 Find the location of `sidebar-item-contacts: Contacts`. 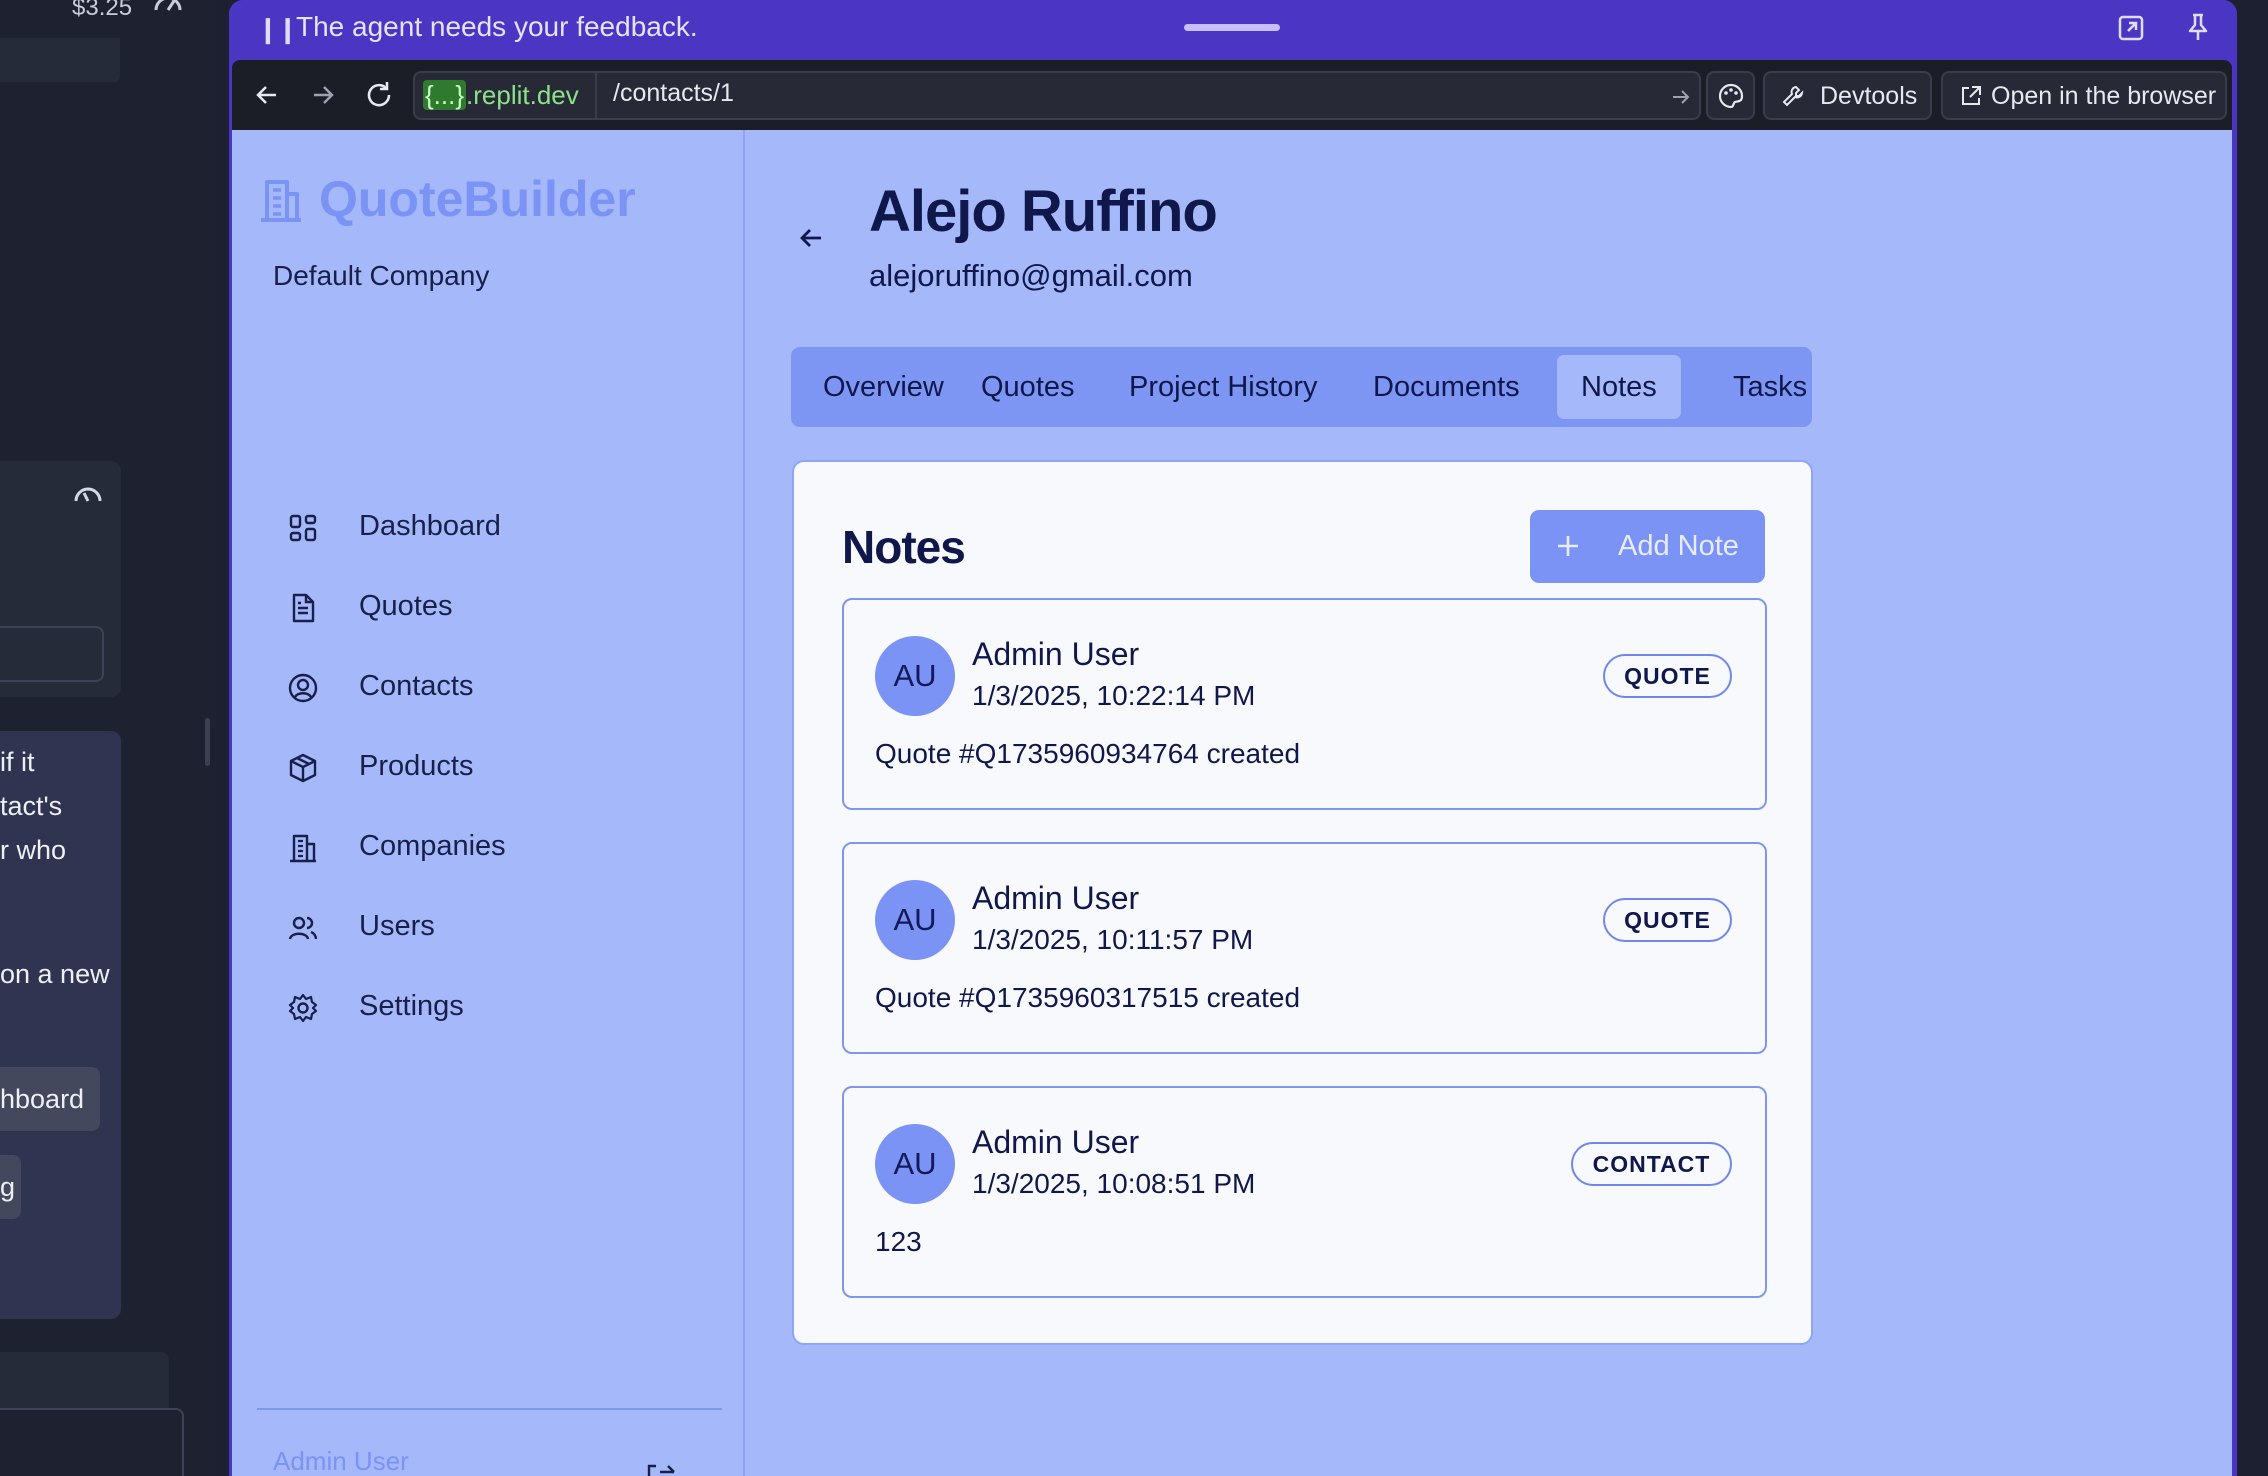

sidebar-item-contacts: Contacts is located at coordinates (488, 688).